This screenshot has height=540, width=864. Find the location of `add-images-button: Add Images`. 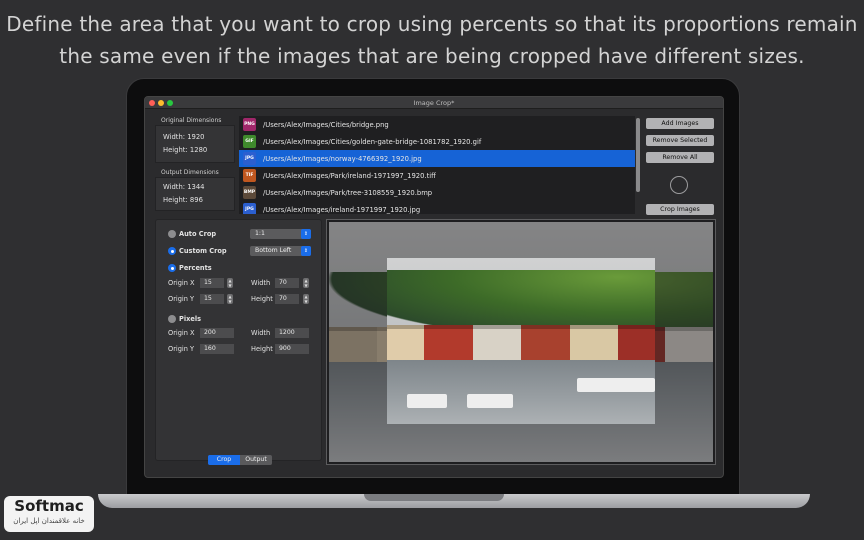

add-images-button: Add Images is located at coordinates (680, 123).